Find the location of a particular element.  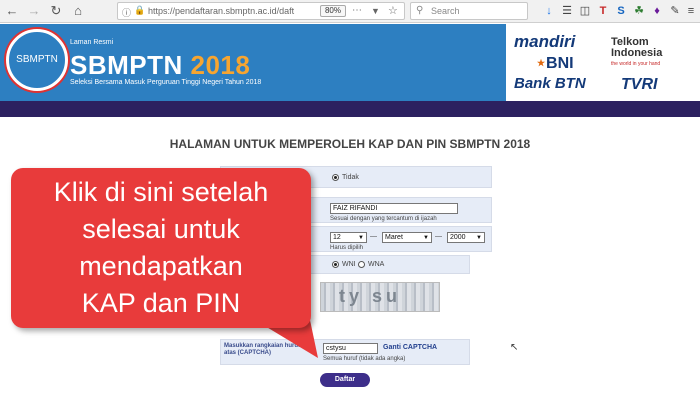

callout-line: selesai untuk is located at coordinates (161, 229).